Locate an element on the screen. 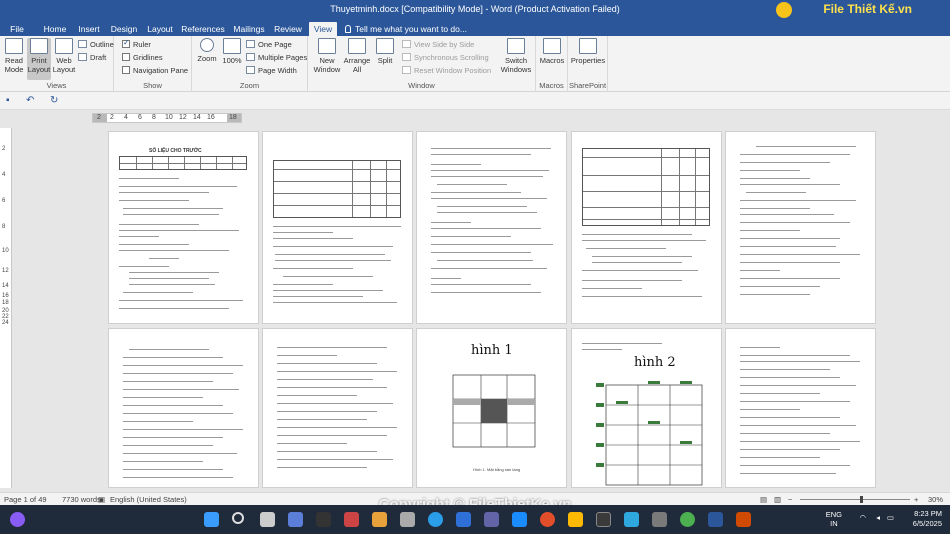 The width and height of the screenshot is (950, 534). input-language: ENG IN is located at coordinates (834, 519).